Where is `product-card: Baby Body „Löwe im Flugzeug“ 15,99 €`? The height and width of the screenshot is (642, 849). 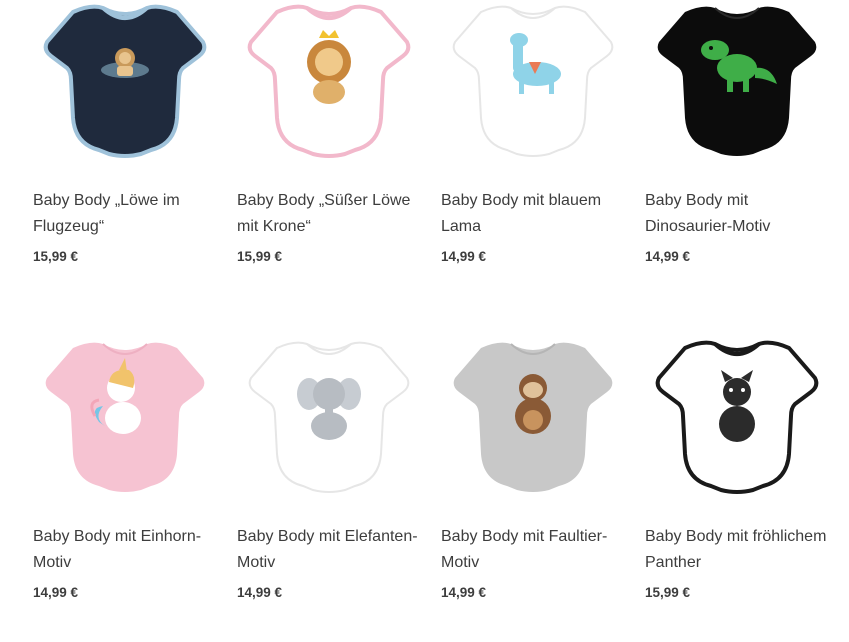
product-card: Baby Body „Löwe im Flugzeug“ 15,99 € is located at coordinates (124, 153).